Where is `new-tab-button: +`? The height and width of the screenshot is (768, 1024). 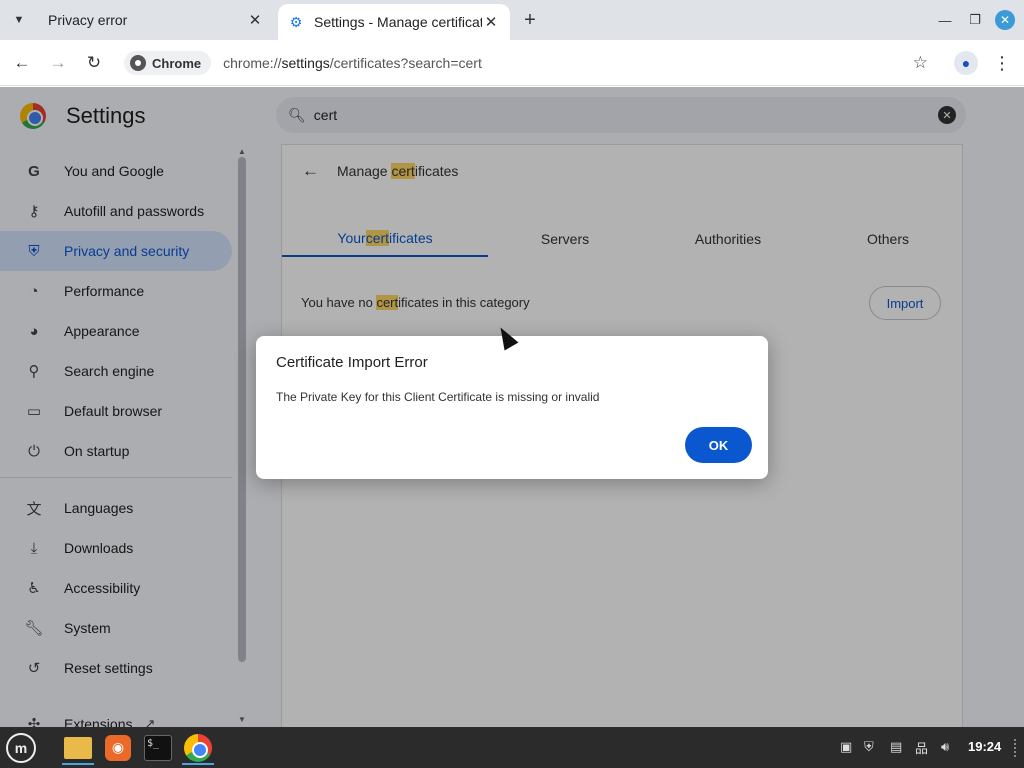 new-tab-button: + is located at coordinates (530, 20).